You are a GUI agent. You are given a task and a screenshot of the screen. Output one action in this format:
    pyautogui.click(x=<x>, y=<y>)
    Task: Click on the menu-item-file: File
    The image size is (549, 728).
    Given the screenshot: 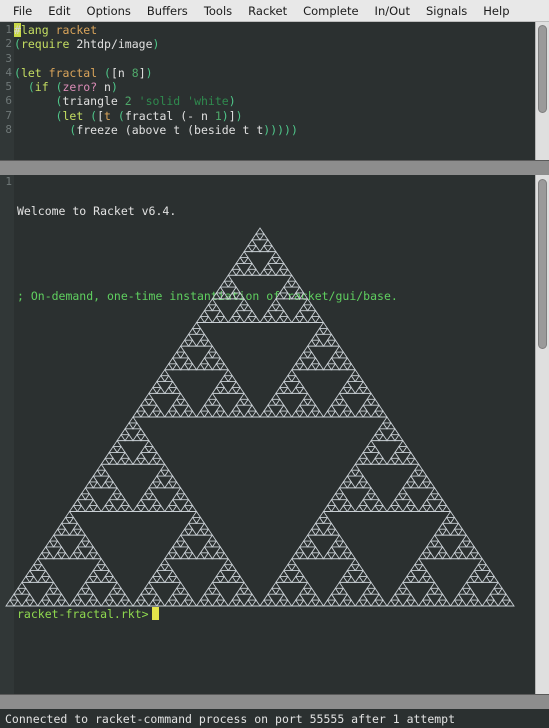 What is the action you would take?
    pyautogui.click(x=22, y=11)
    